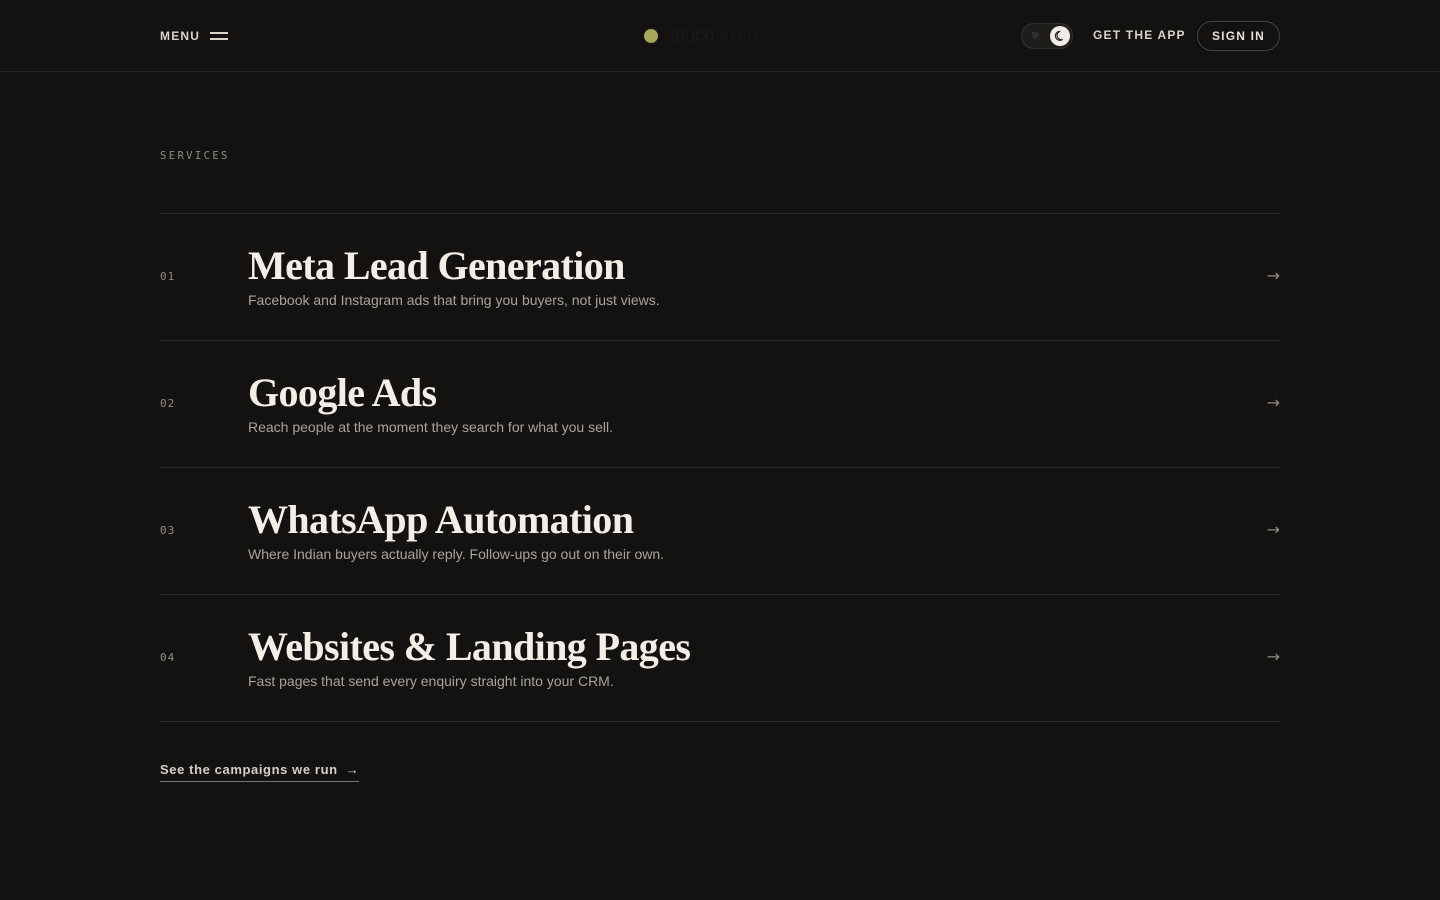  Describe the element at coordinates (1047, 36) in the screenshot. I see `theme-toggle: ☼` at that location.